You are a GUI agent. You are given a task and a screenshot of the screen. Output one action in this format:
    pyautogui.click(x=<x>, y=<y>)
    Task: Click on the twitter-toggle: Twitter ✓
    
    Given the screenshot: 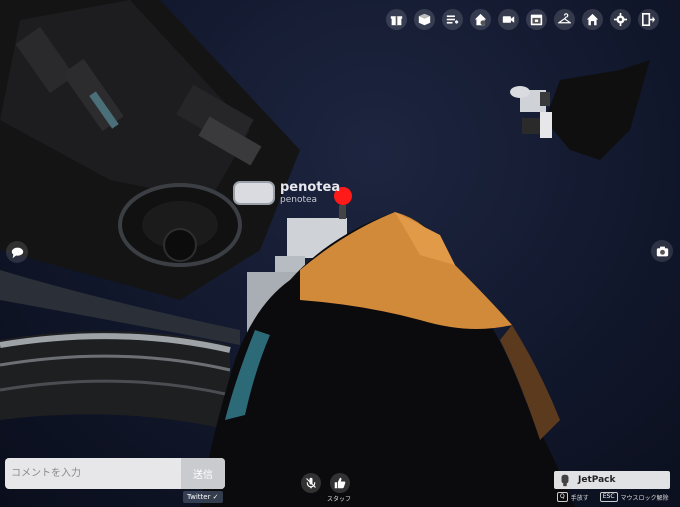 What is the action you would take?
    pyautogui.click(x=203, y=497)
    